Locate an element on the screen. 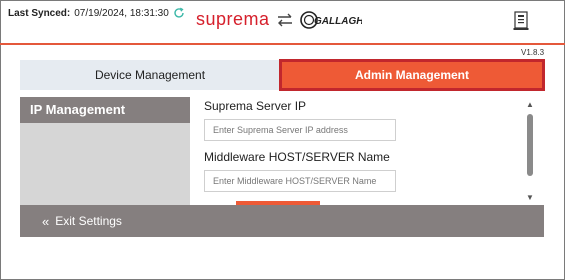 This screenshot has width=565, height=280. last-synced: Last Synced: 07/19/2024, 18:31:30 is located at coordinates (96, 13).